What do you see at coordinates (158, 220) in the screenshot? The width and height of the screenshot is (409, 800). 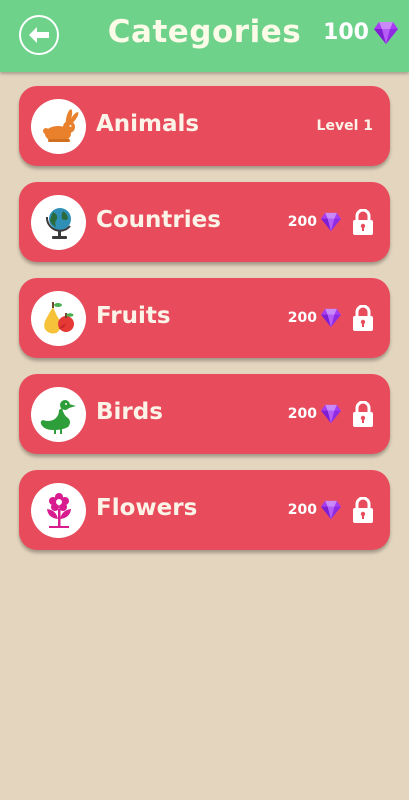 I see `category-label: Countries` at bounding box center [158, 220].